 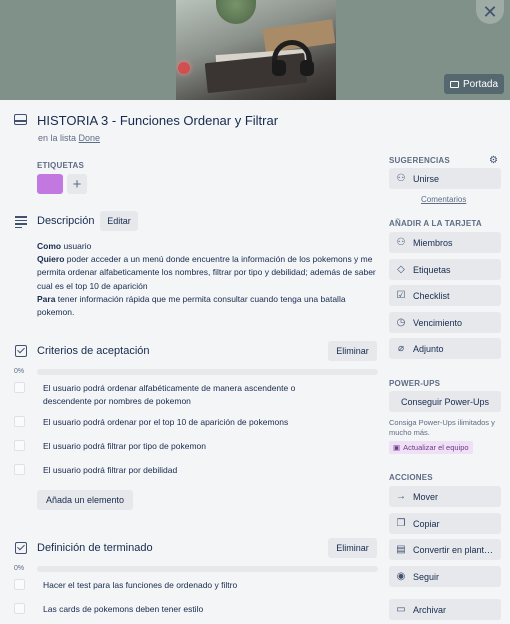 I want to click on labels-button: ◇ Etiquetas, so click(x=445, y=269).